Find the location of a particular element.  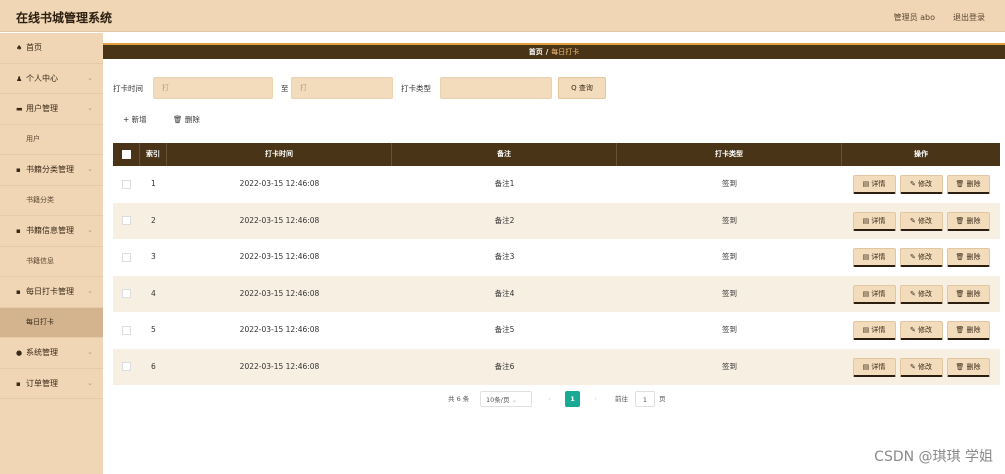

sidebar-item: ● 系统管理 ⌄ is located at coordinates (51, 353).